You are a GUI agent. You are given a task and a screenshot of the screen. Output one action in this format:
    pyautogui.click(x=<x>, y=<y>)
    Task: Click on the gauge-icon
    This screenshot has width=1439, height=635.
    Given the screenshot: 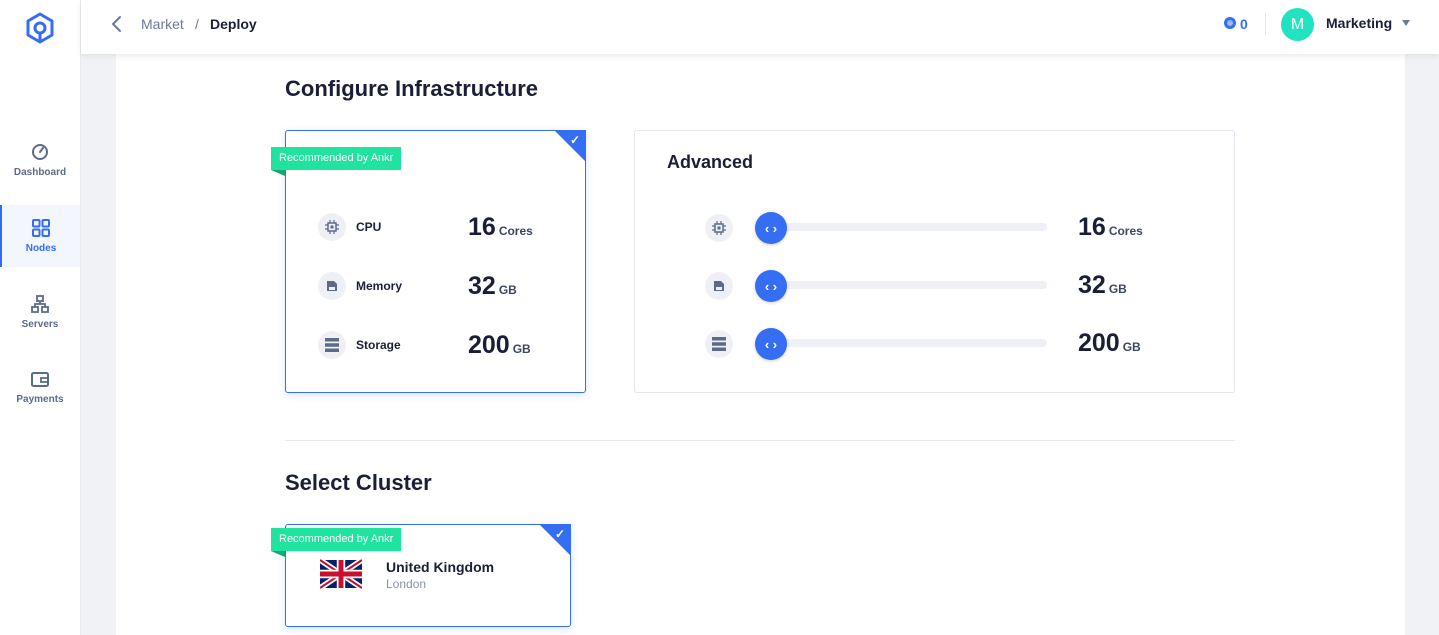 What is the action you would take?
    pyautogui.click(x=40, y=151)
    